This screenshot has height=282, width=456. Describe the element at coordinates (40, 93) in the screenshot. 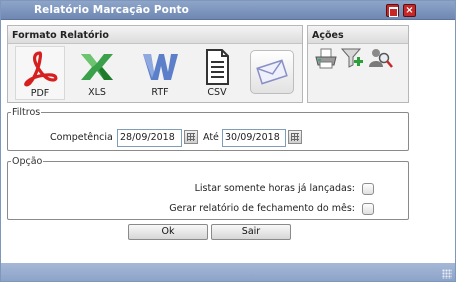

I see `format-label: PDF` at that location.